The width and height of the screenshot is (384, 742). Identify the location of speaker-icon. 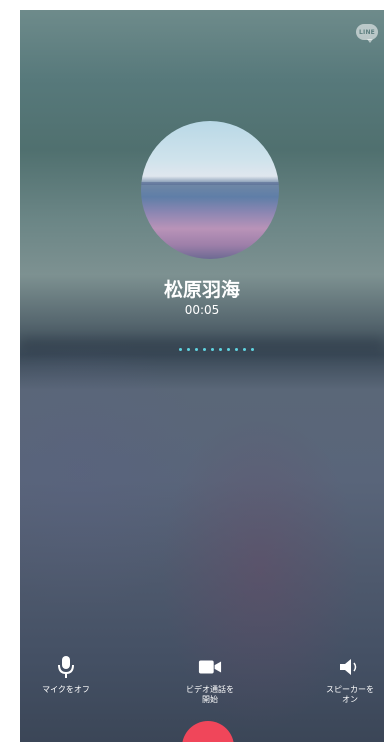
(350, 667).